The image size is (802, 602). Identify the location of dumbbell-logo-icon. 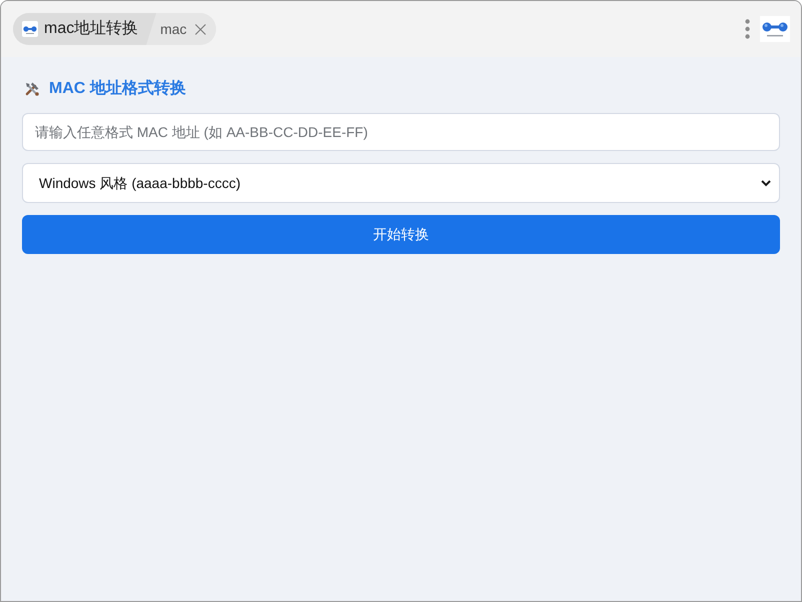
(775, 29).